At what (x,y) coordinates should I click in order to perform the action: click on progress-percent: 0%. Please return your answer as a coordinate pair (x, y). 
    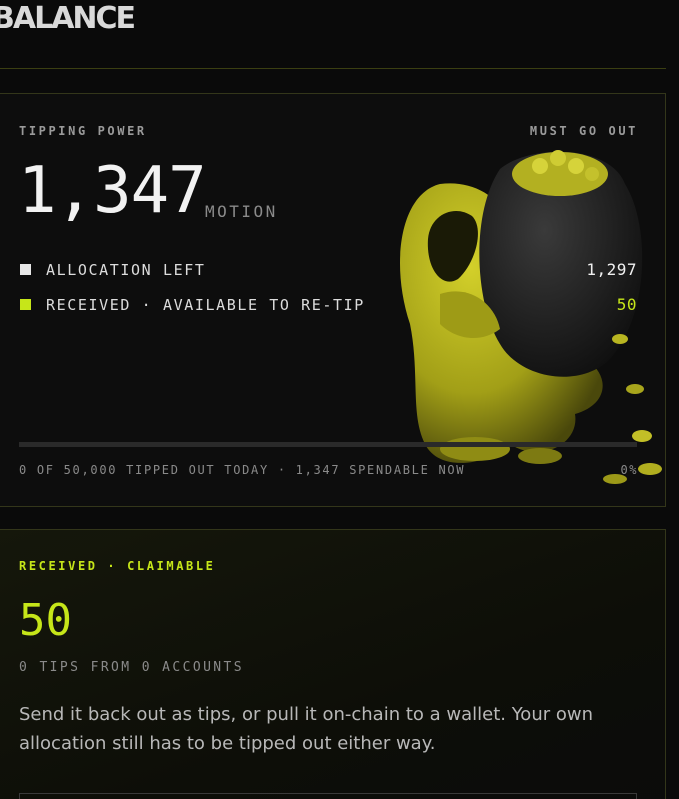
    Looking at the image, I should click on (629, 470).